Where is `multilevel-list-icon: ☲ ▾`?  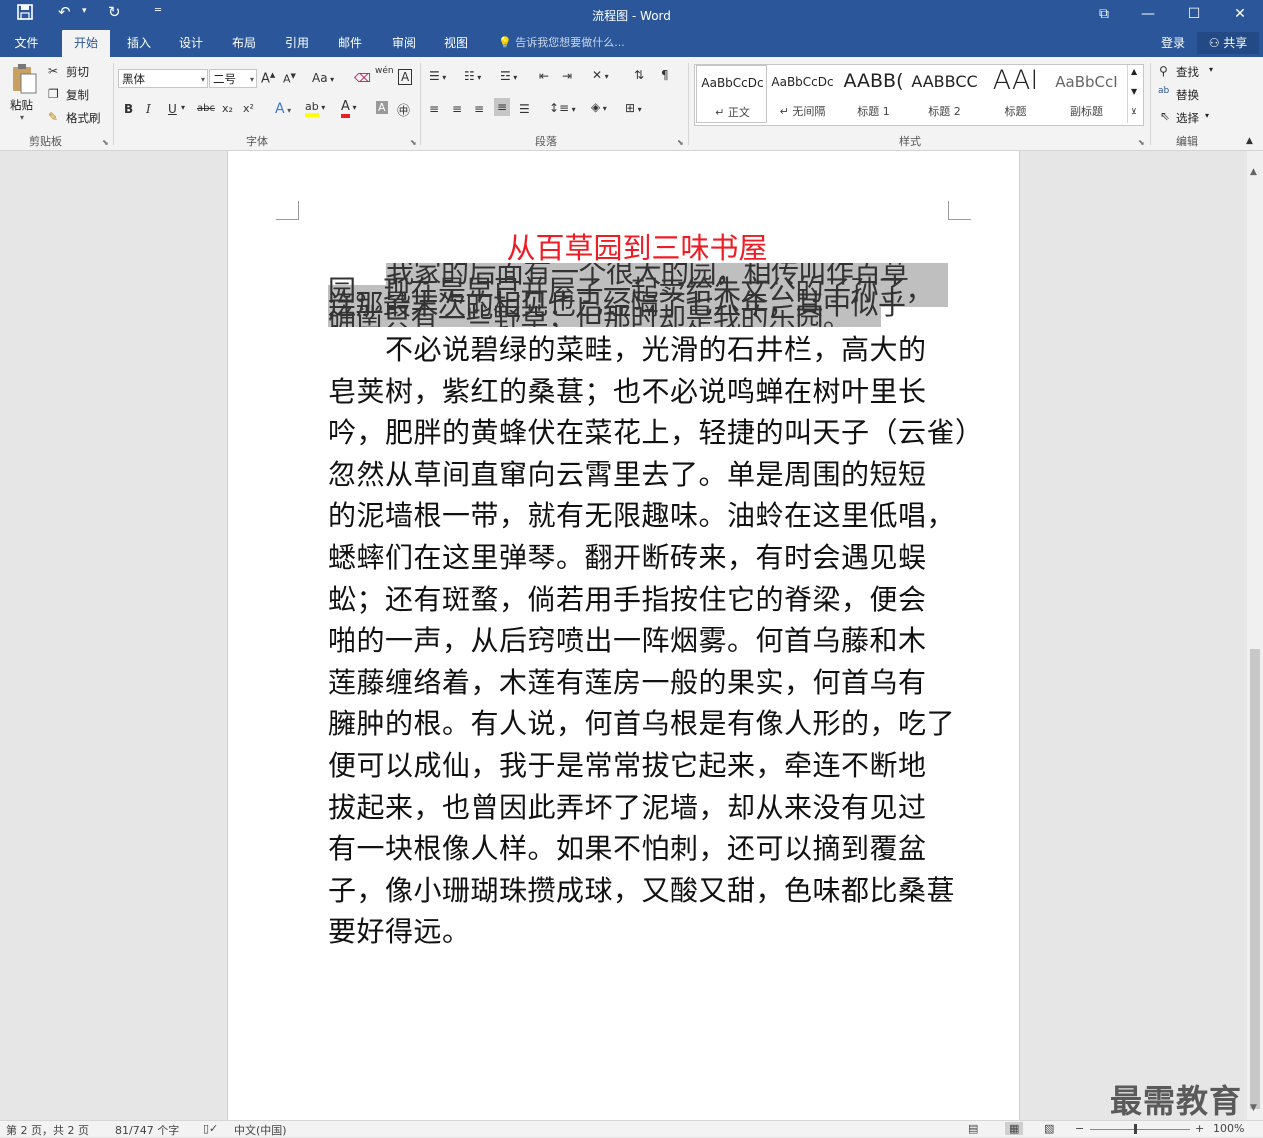 multilevel-list-icon: ☲ ▾ is located at coordinates (508, 76).